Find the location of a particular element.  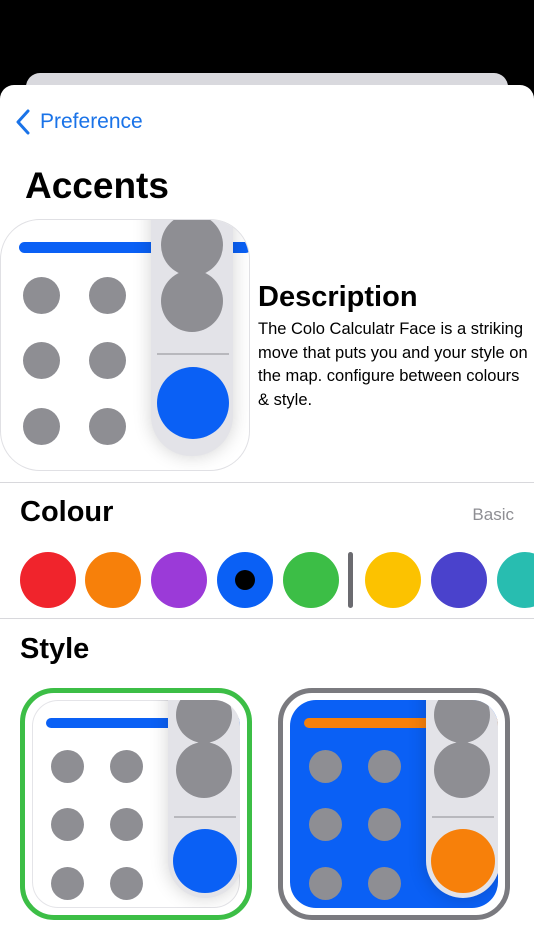

colour-section-title: Colour is located at coordinates (67, 512).